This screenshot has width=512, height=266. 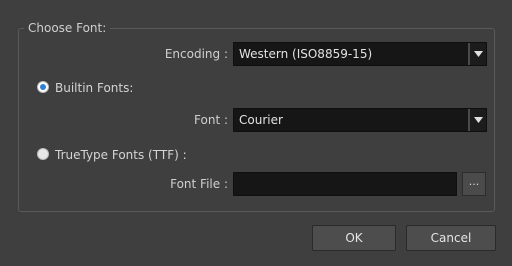 I want to click on font-file-input, so click(x=345, y=184).